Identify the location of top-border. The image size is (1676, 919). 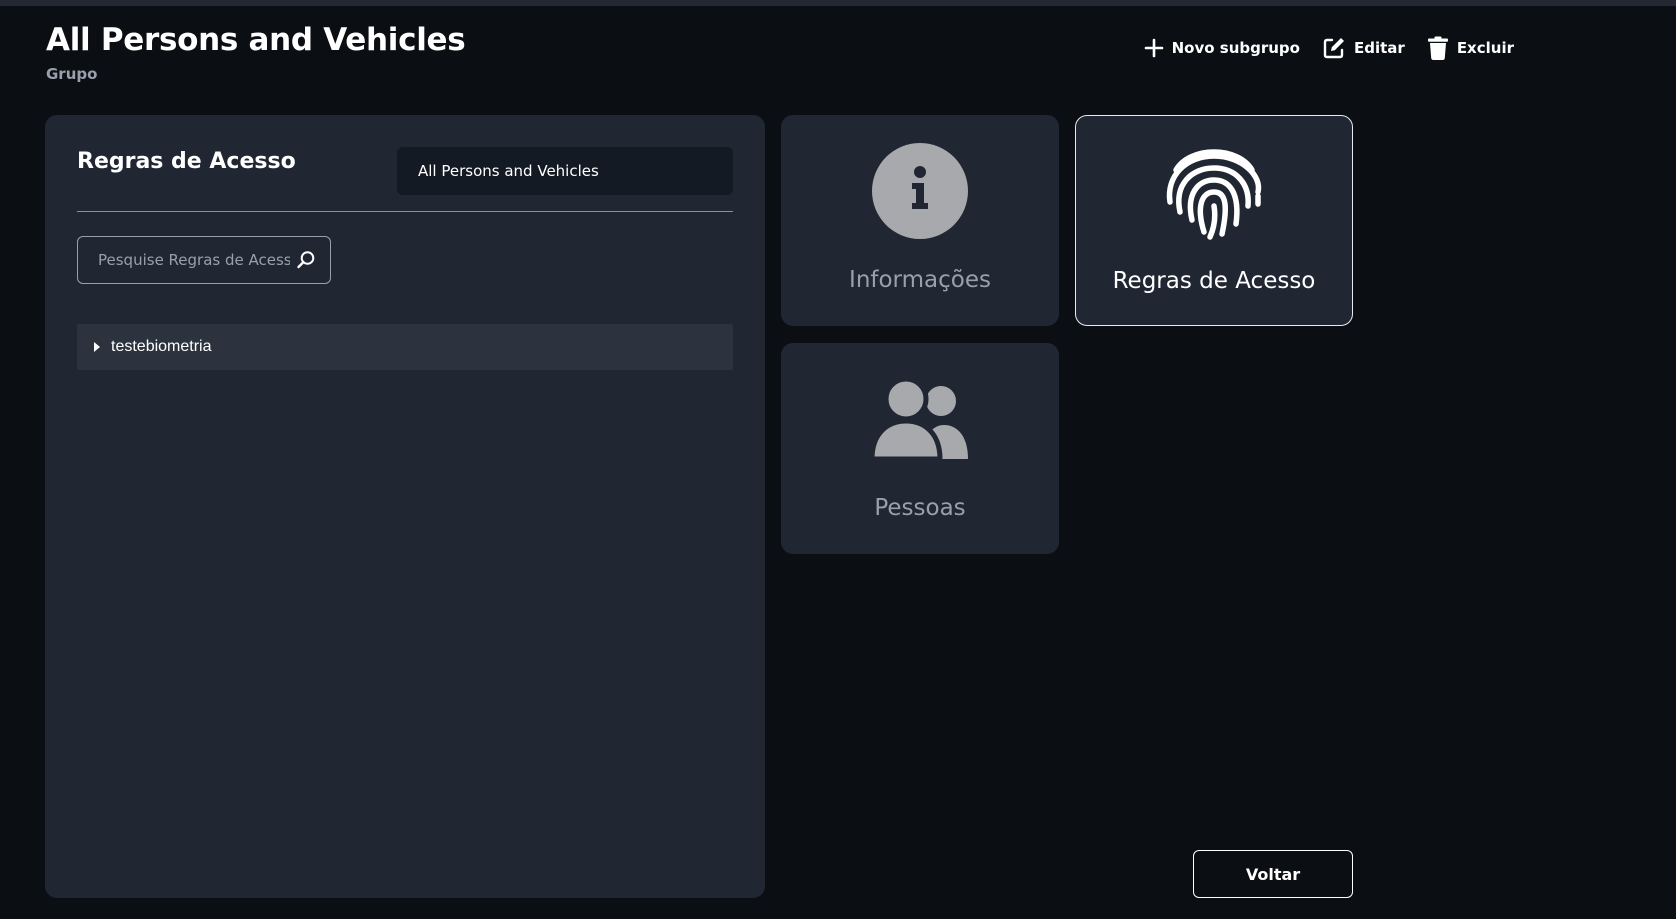
(838, 3).